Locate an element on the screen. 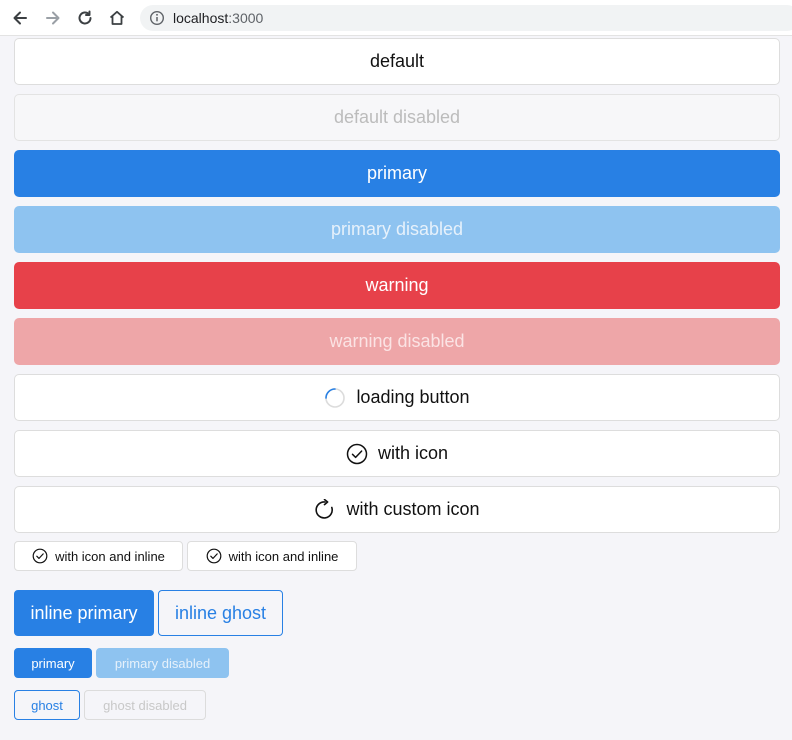  default-button-label: default is located at coordinates (397, 61).